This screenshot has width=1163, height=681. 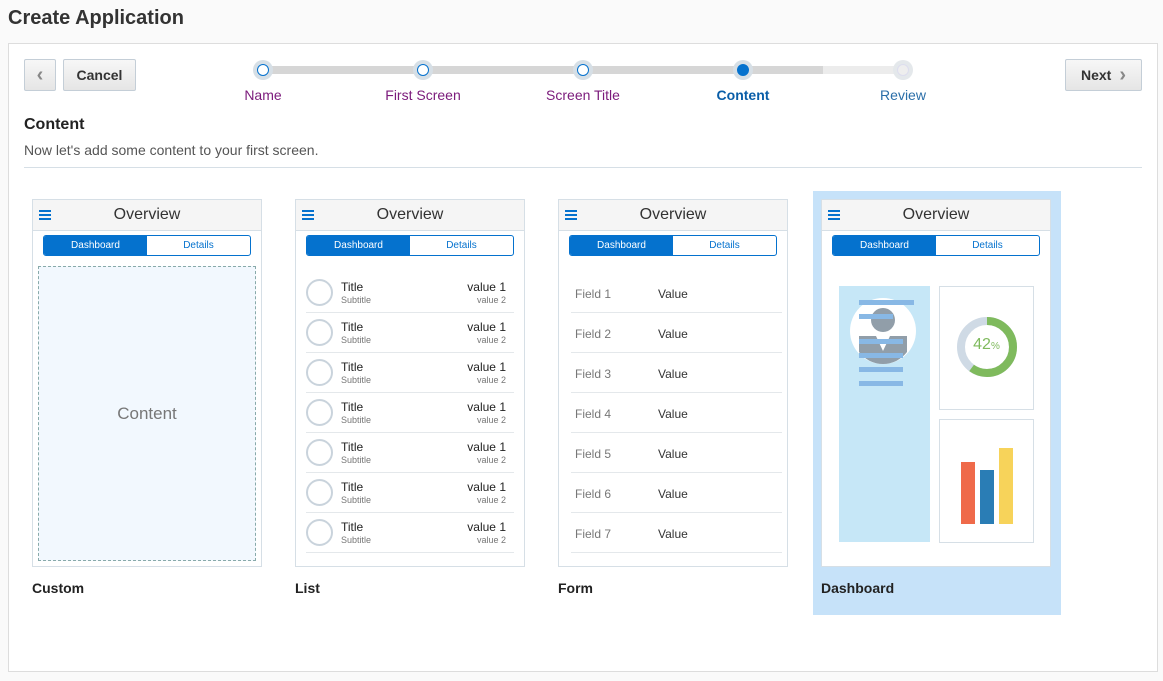 What do you see at coordinates (593, 414) in the screenshot?
I see `field-label: Field 4` at bounding box center [593, 414].